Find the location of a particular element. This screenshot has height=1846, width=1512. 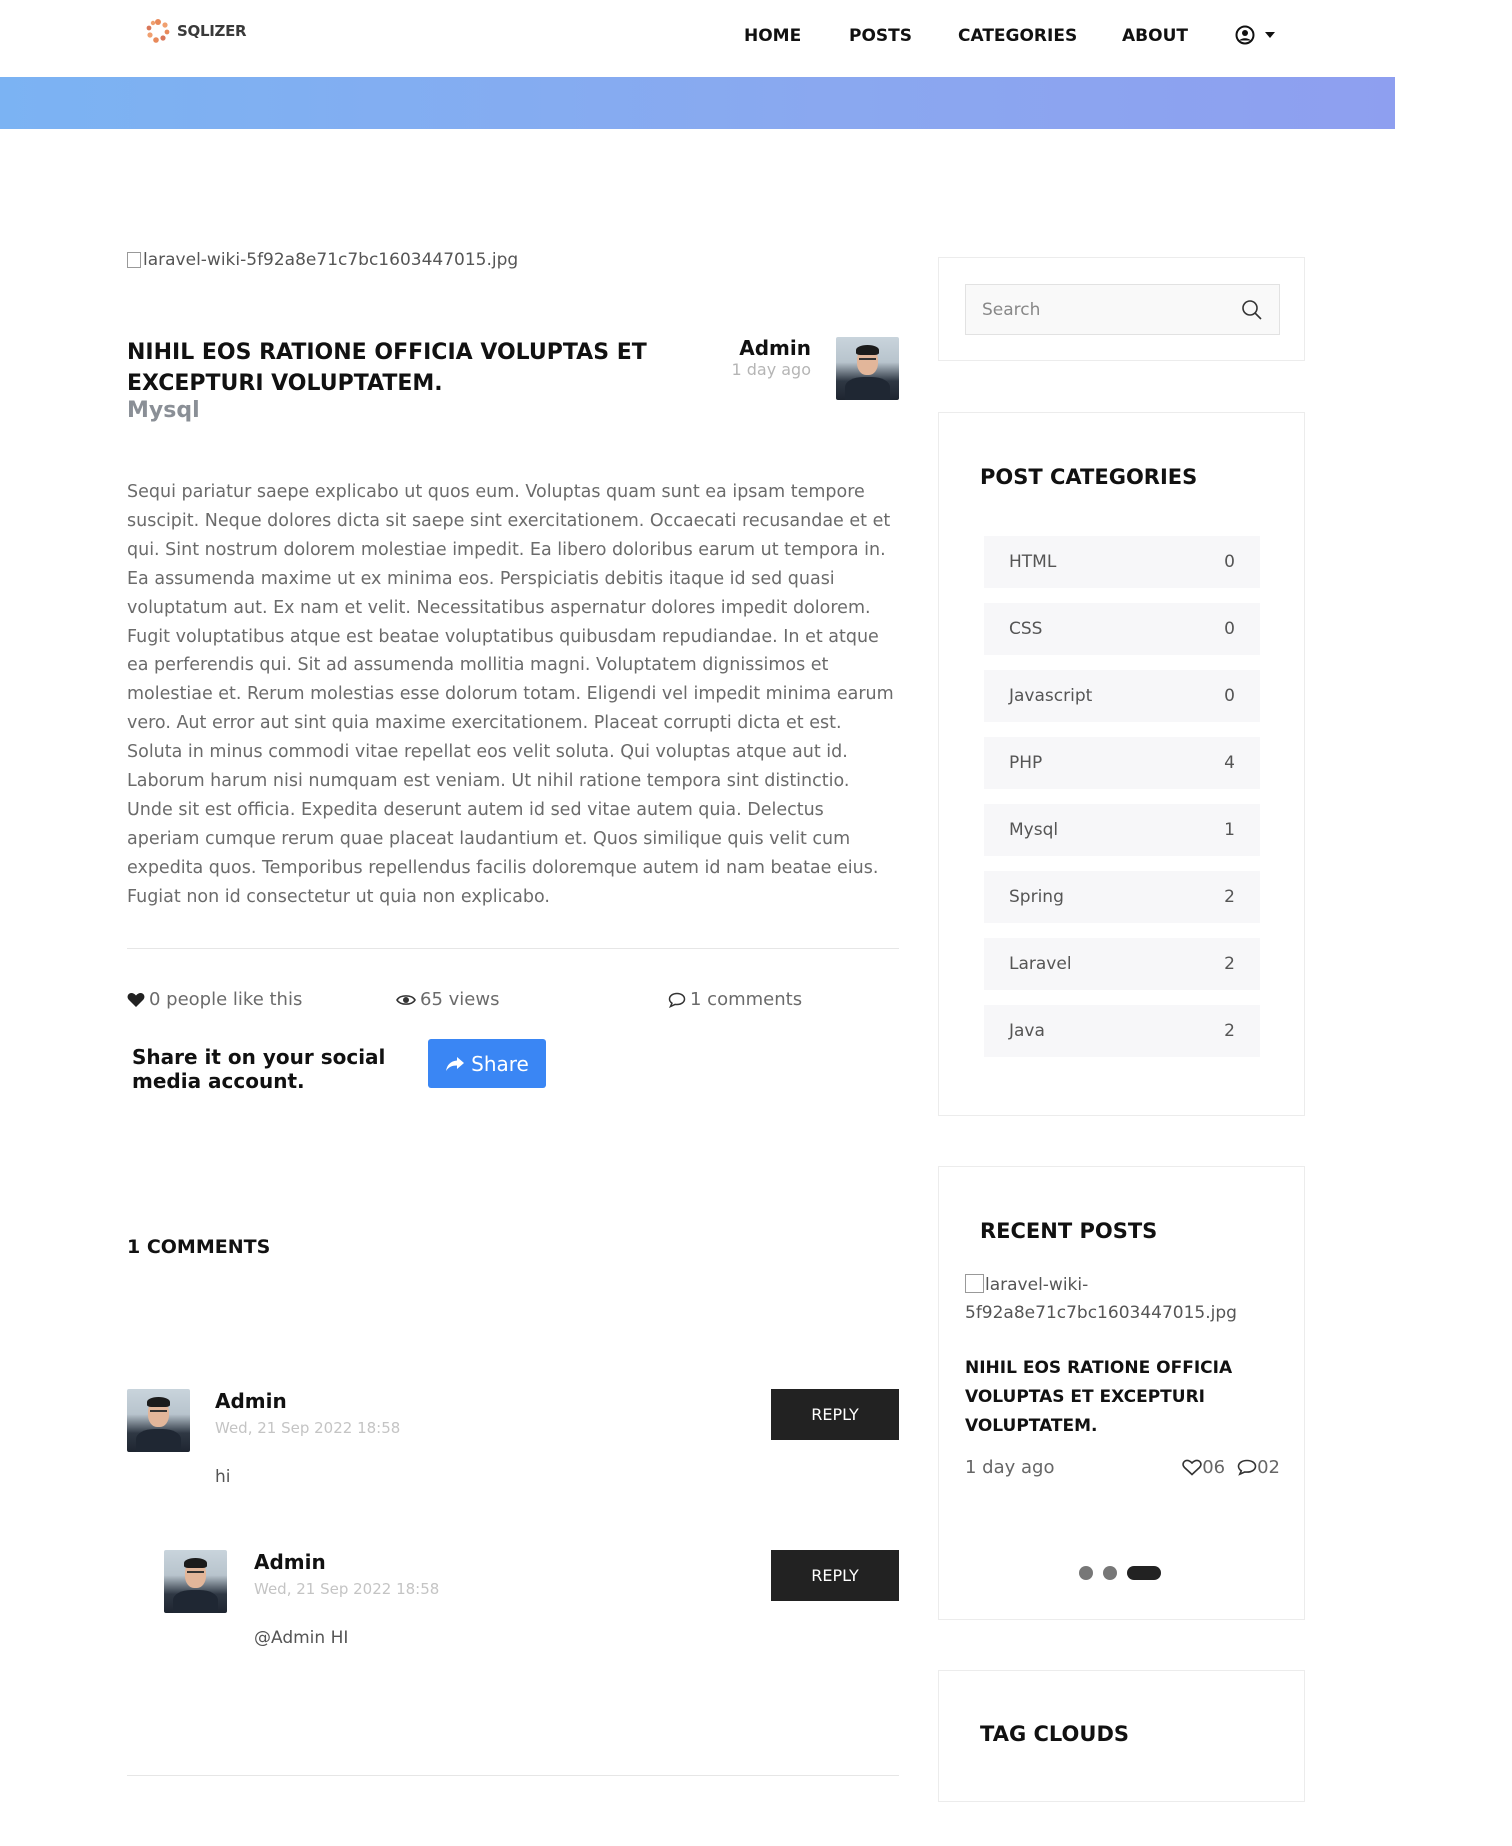

category-count: 4 is located at coordinates (1229, 763).